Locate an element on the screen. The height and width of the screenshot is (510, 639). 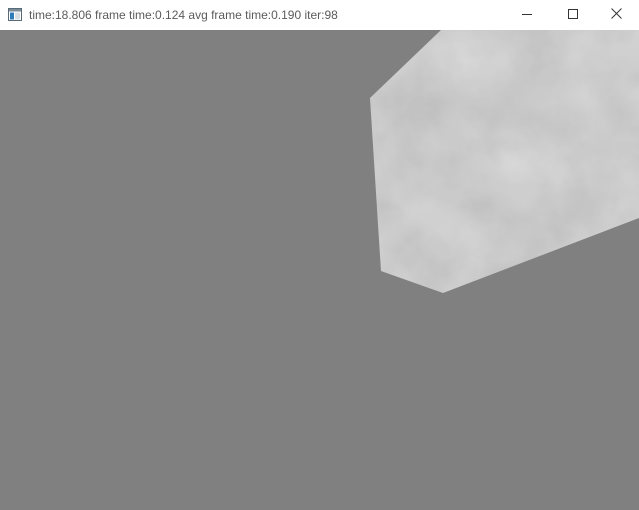
maximize-icon is located at coordinates (573, 15).